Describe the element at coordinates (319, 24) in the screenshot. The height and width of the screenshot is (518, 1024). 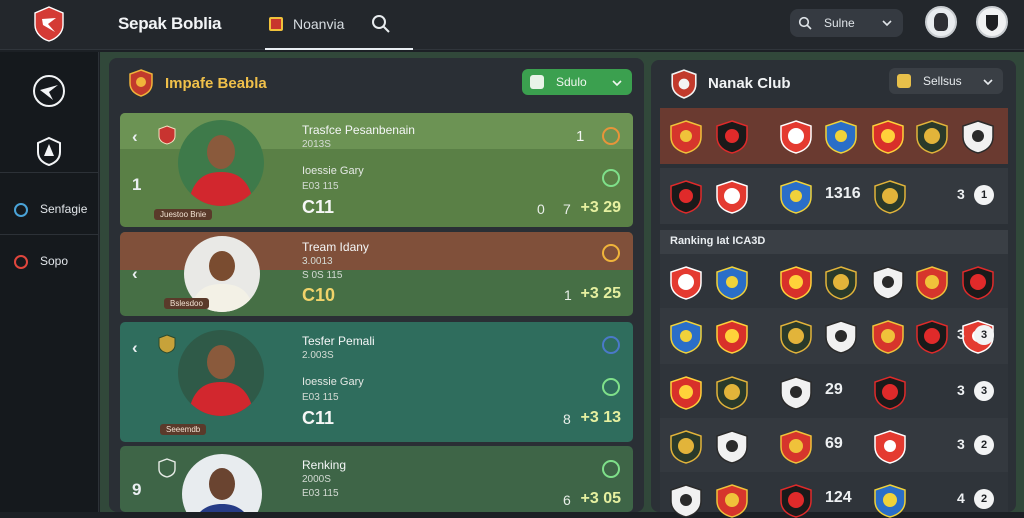
I see `tab-label: Noanvia` at that location.